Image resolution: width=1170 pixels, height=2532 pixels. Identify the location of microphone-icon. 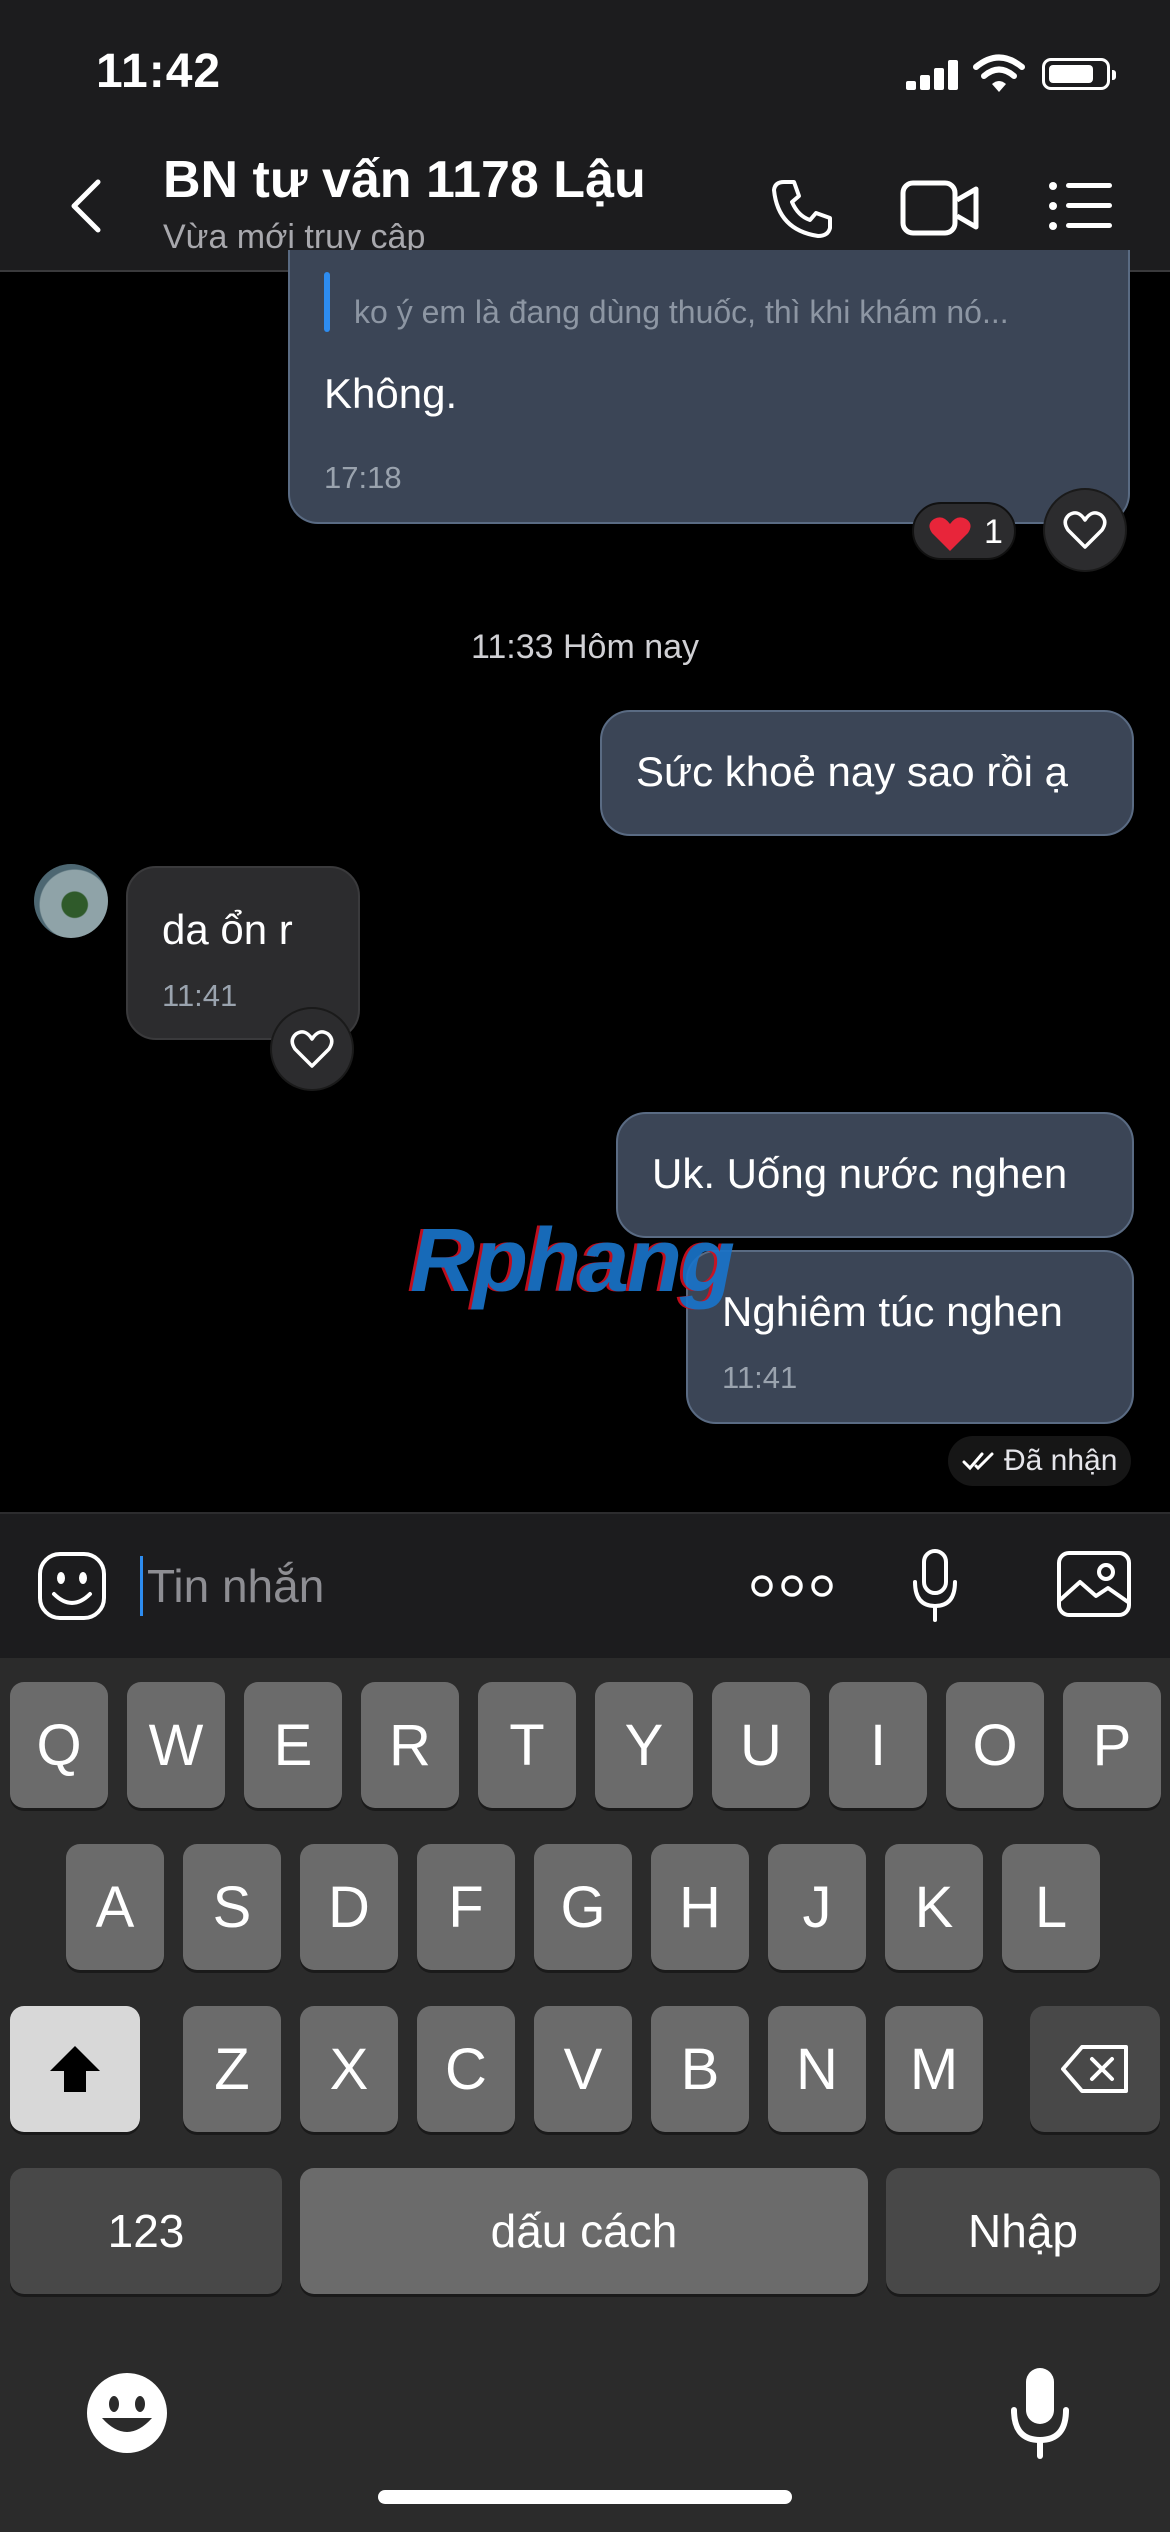
(935, 1586).